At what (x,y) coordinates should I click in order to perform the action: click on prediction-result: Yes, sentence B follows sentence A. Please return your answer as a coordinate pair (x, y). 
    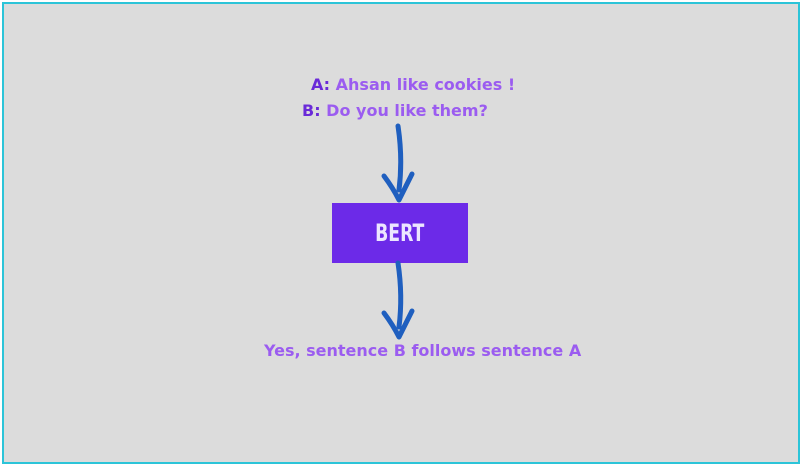
    Looking at the image, I should click on (423, 350).